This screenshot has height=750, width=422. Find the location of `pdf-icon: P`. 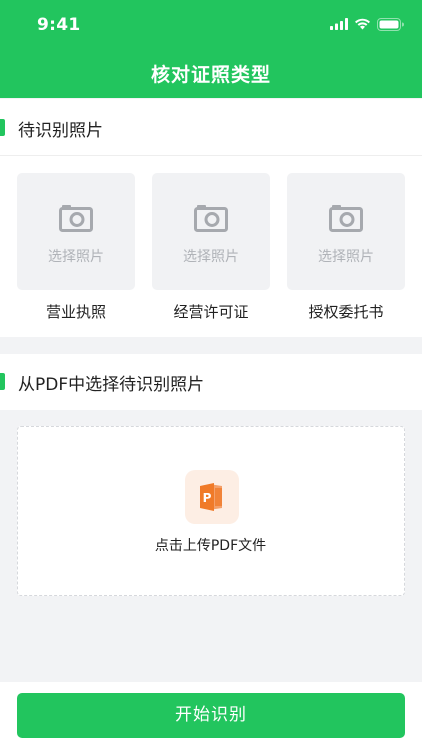

pdf-icon: P is located at coordinates (211, 497).